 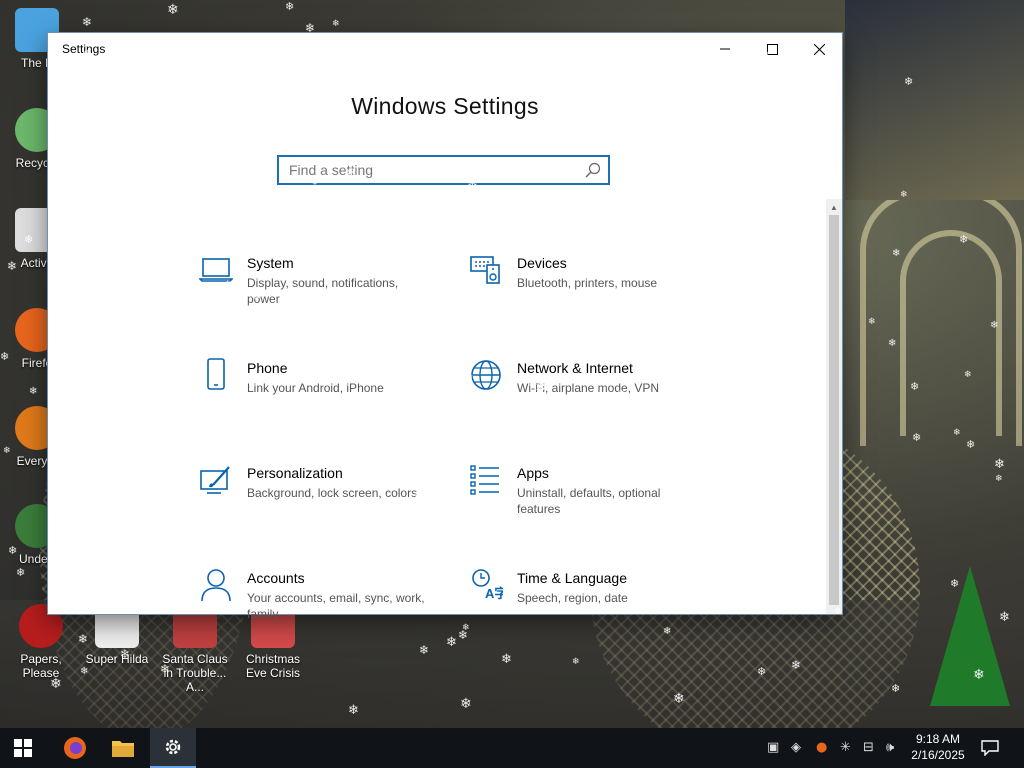 I want to click on notification-icon, so click(x=990, y=748).